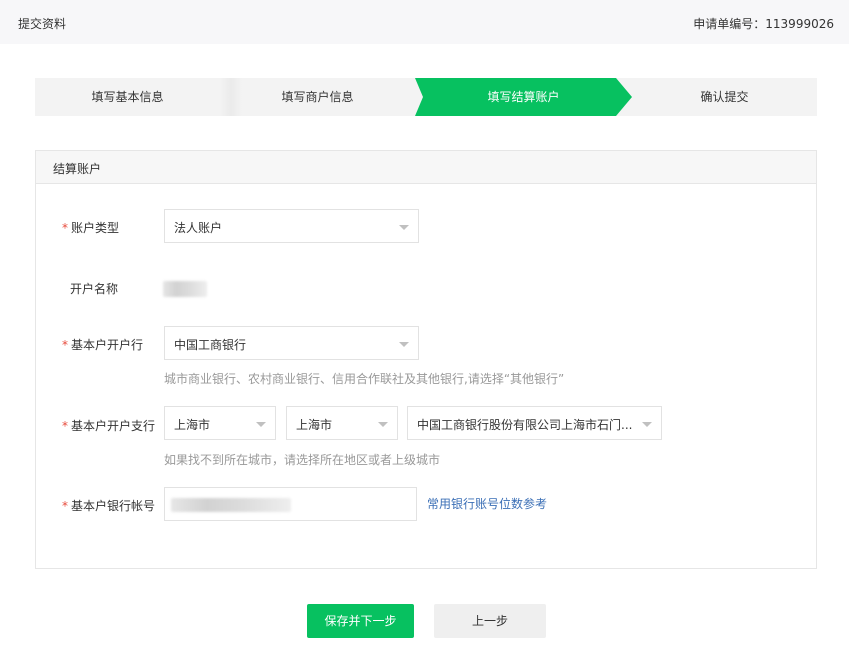 This screenshot has width=849, height=651. What do you see at coordinates (426, 97) in the screenshot?
I see `progress-steps: 填写基本信息 填写商户信息 填写结算账户 确认提交` at bounding box center [426, 97].